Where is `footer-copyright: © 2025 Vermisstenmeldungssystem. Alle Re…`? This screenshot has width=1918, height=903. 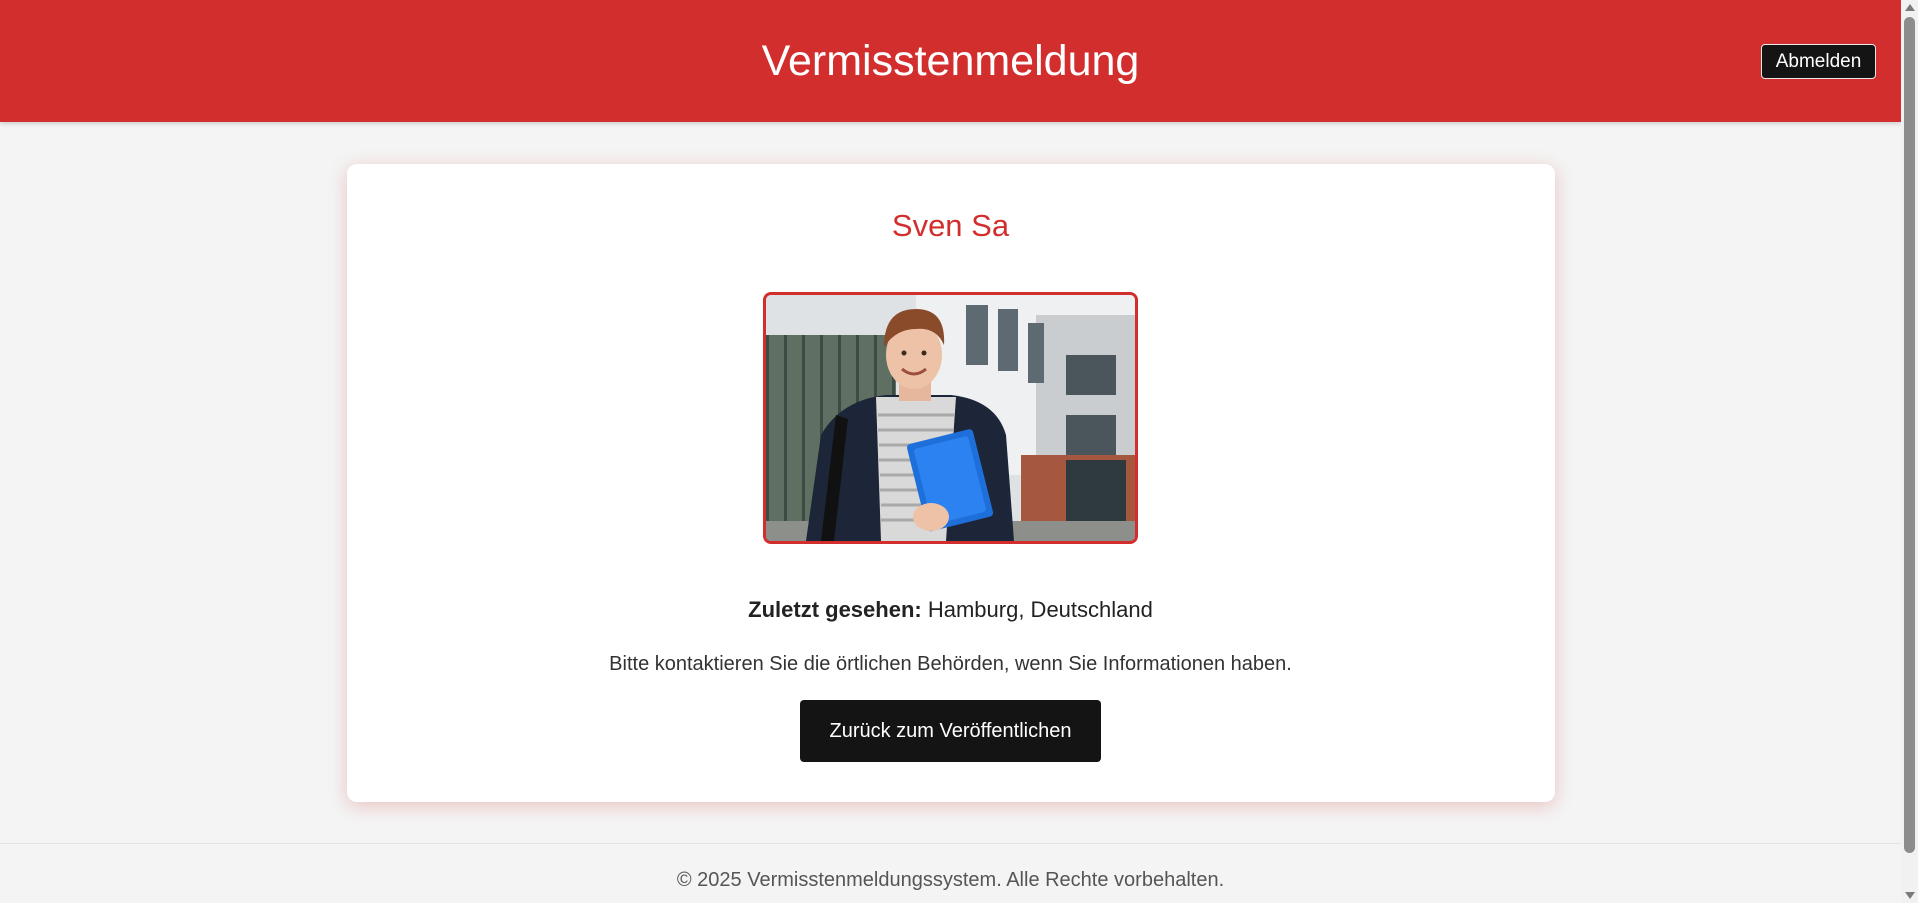 footer-copyright: © 2025 Vermisstenmeldungssystem. Alle Re… is located at coordinates (950, 880).